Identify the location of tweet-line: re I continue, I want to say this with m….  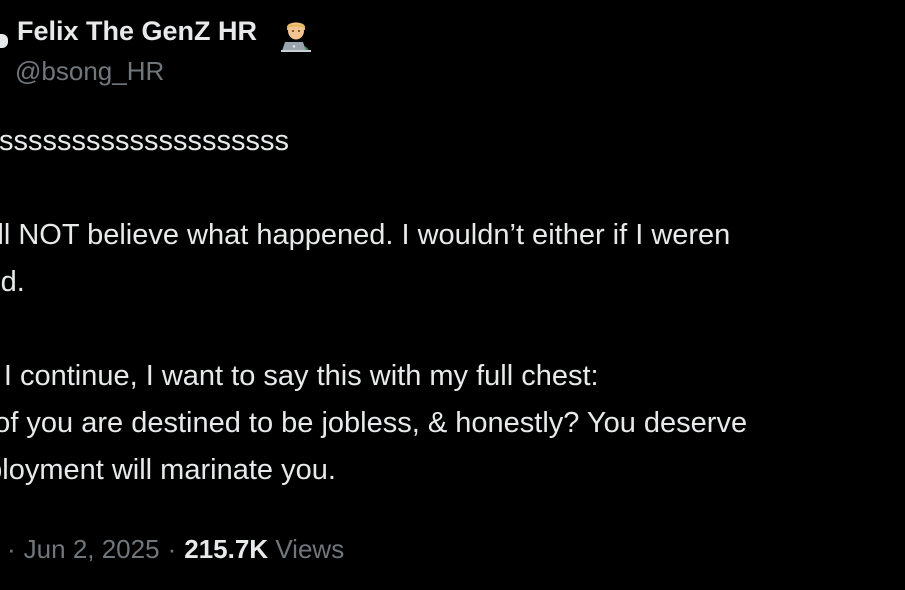
(299, 376).